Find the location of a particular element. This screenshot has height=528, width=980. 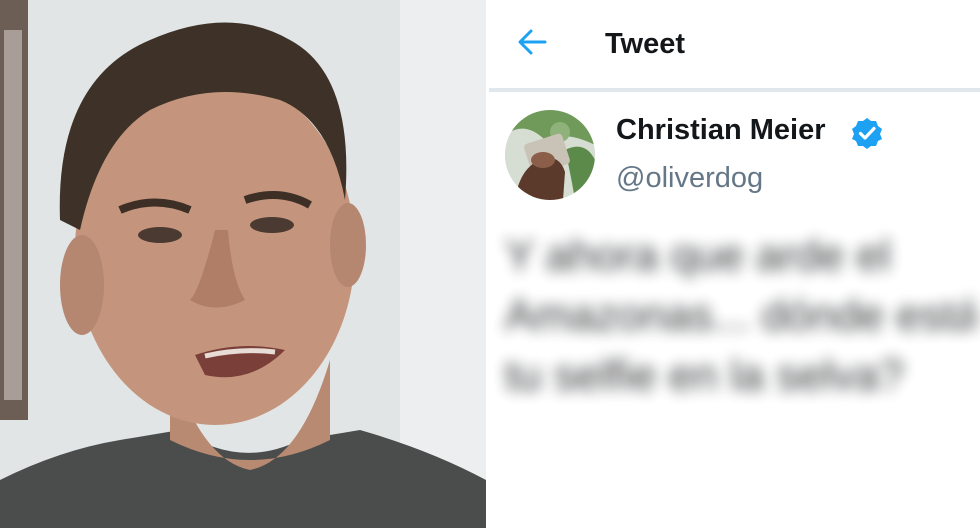

author-name: Christian Meier is located at coordinates (721, 130).